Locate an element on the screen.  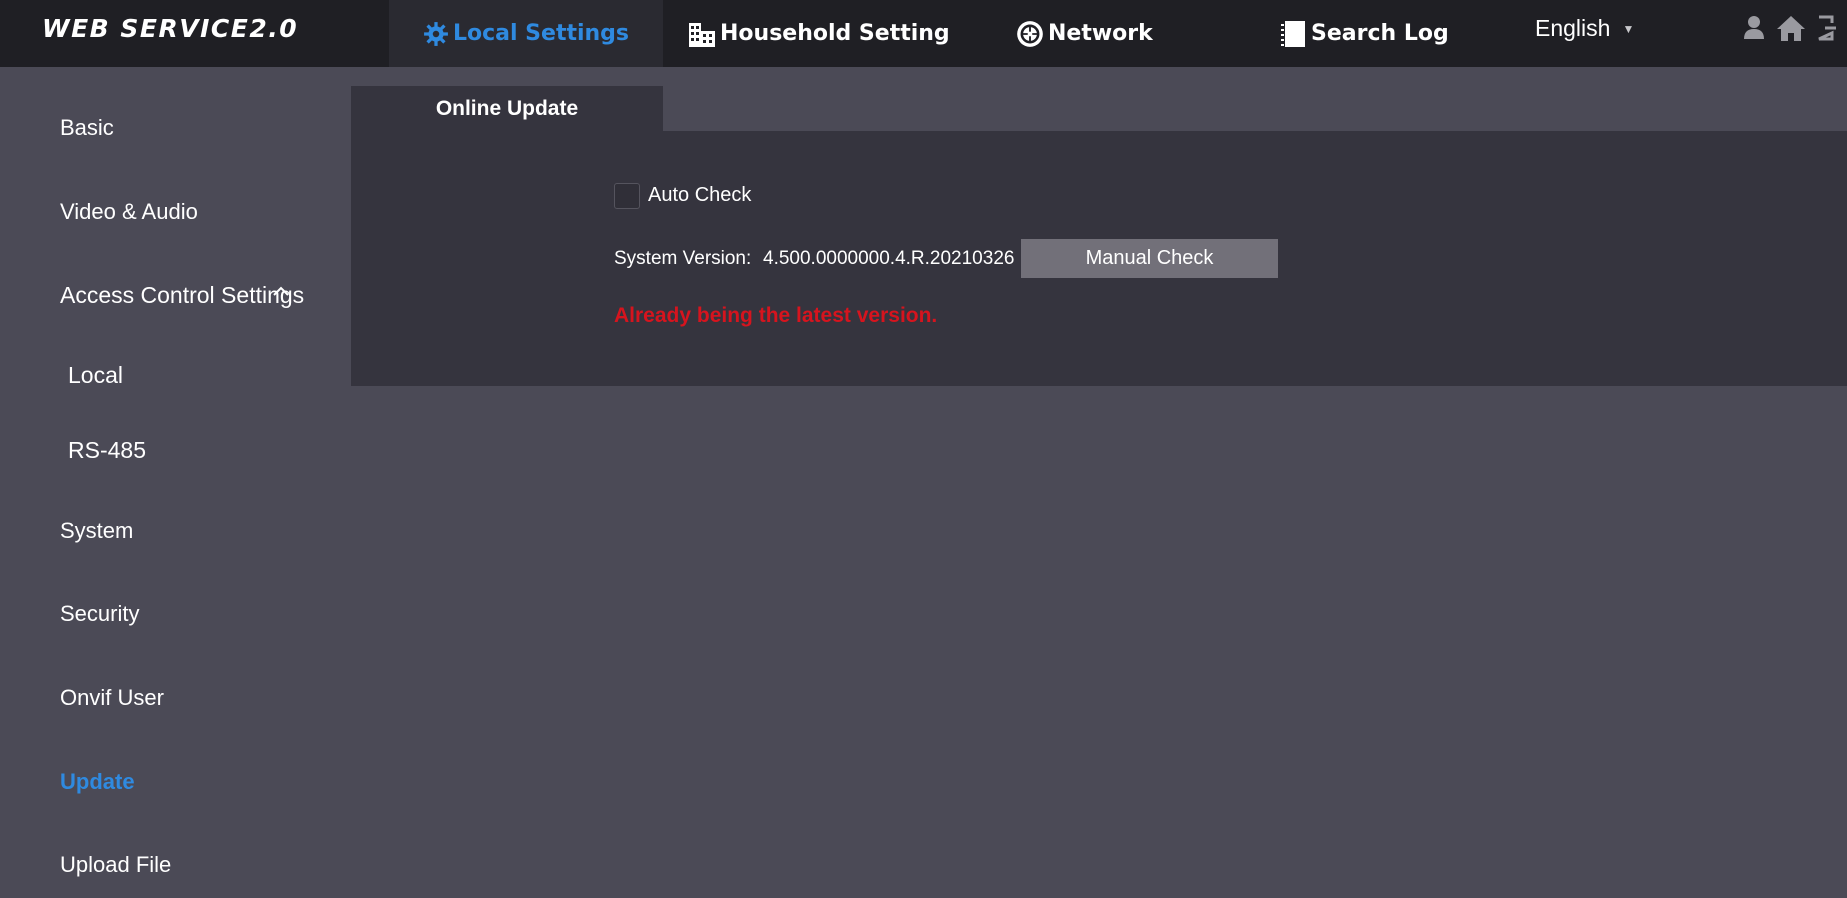
auto-check-label: Auto Check is located at coordinates (700, 195).